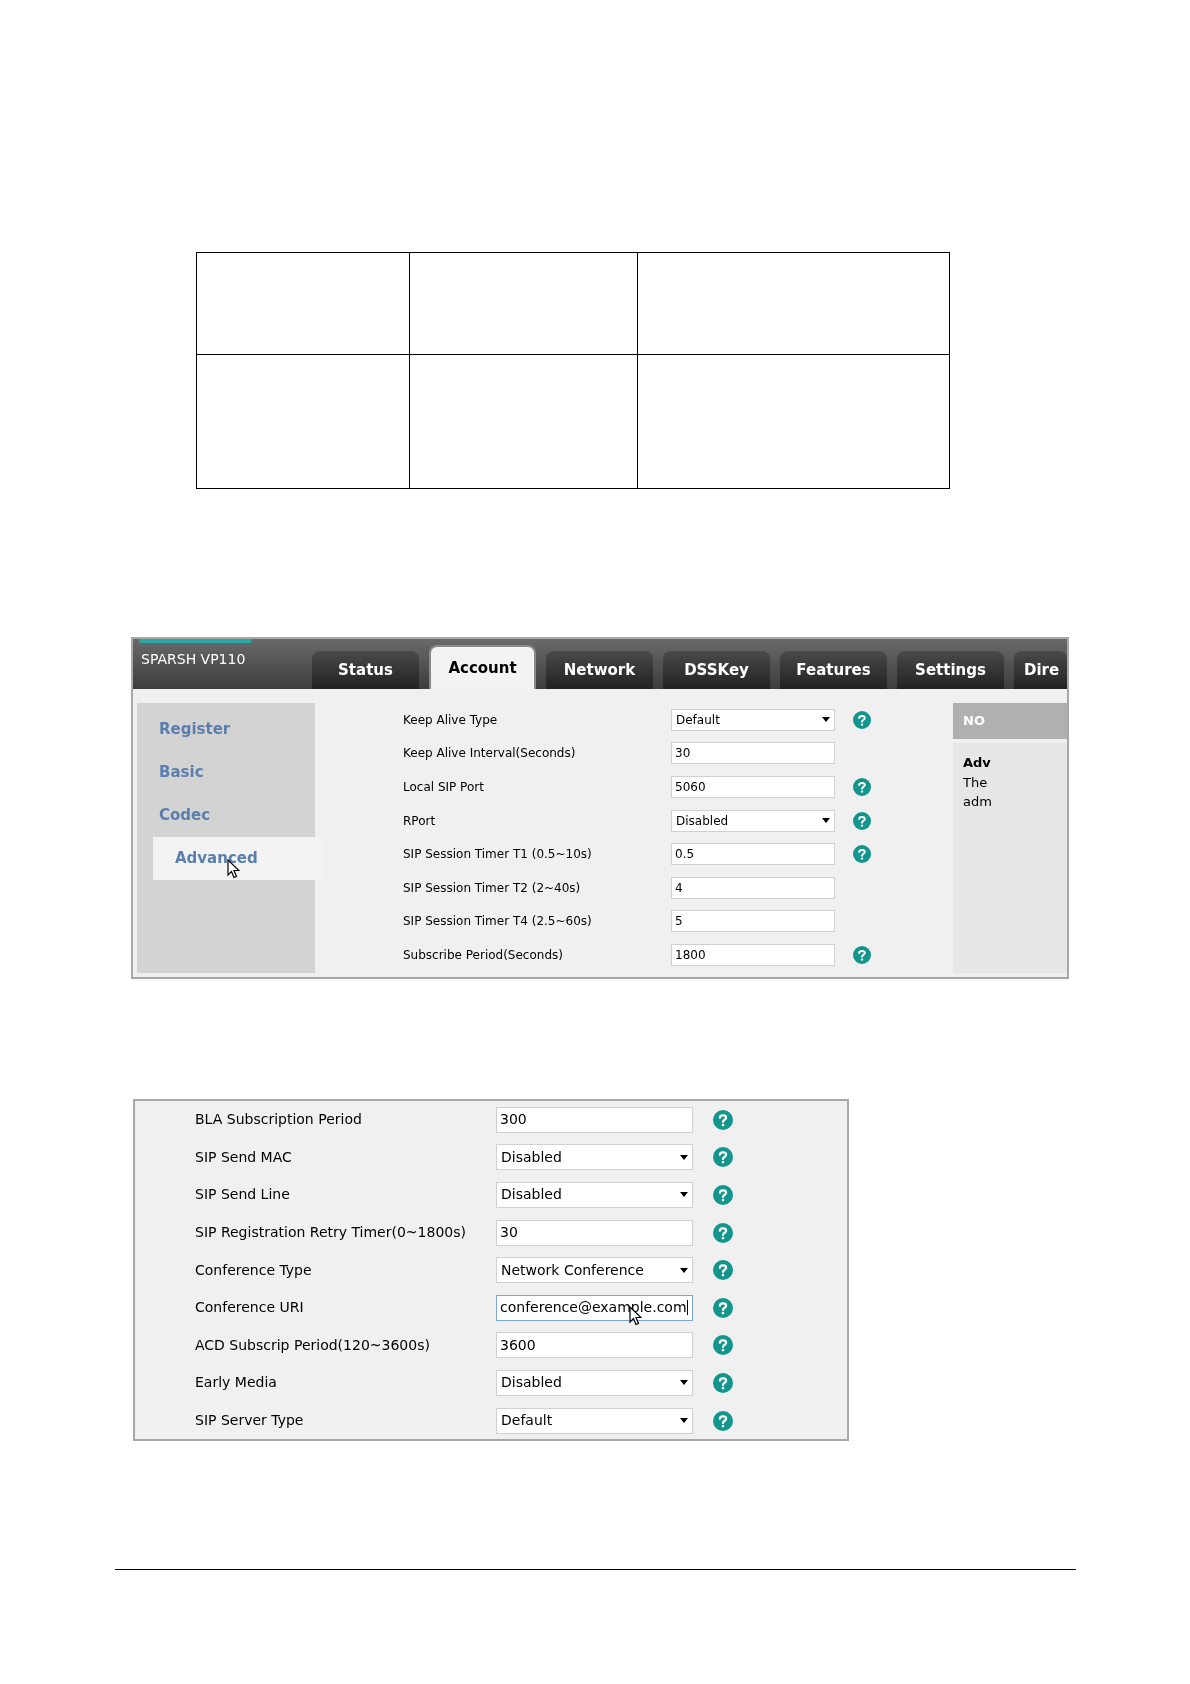 Image resolution: width=1190 pixels, height=1684 pixels. I want to click on field-label: Subscribe Period(Seconds), so click(483, 955).